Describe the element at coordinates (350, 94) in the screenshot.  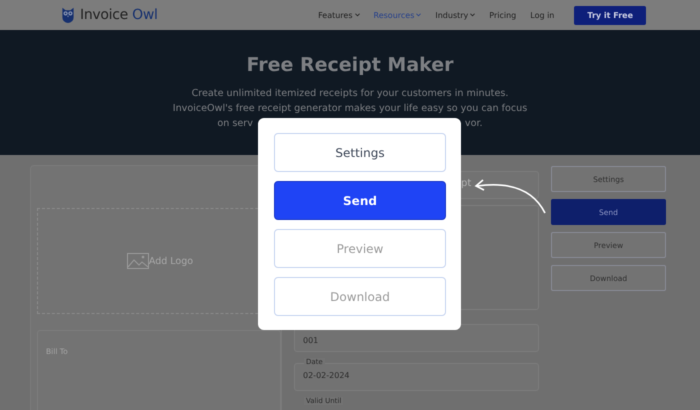
I see `hero-text: Create unlimited itemized receipts for your customers in minutes.` at that location.